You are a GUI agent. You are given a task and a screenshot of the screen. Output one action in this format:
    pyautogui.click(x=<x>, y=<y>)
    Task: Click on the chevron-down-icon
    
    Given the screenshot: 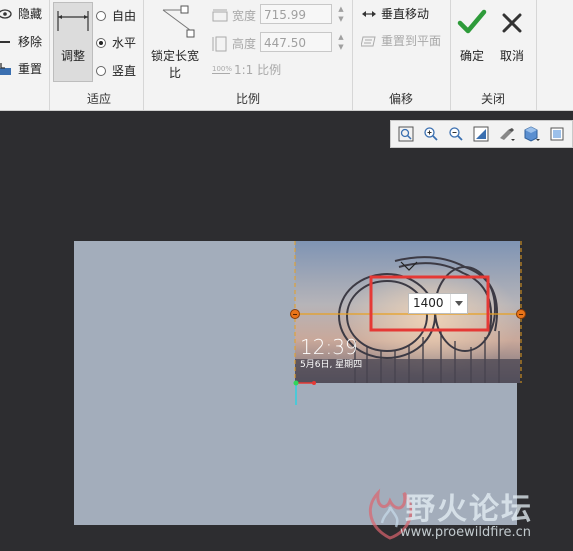 What is the action you would take?
    pyautogui.click(x=459, y=303)
    